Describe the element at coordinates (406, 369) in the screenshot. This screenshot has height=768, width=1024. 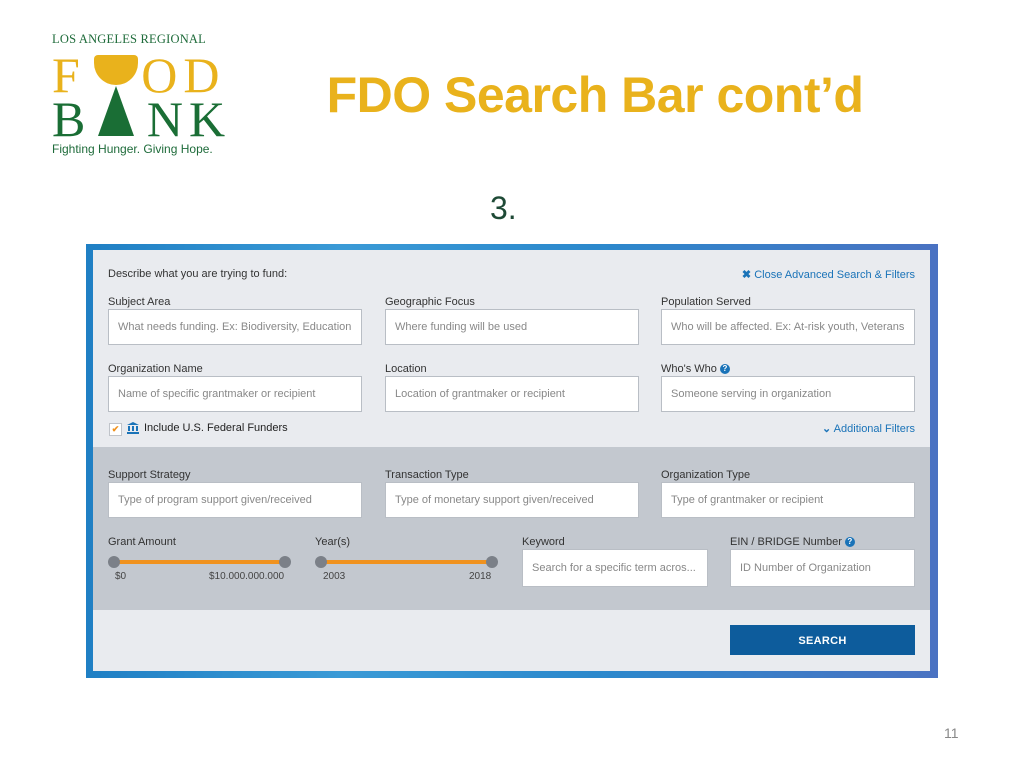
I see `location-label: Location` at that location.